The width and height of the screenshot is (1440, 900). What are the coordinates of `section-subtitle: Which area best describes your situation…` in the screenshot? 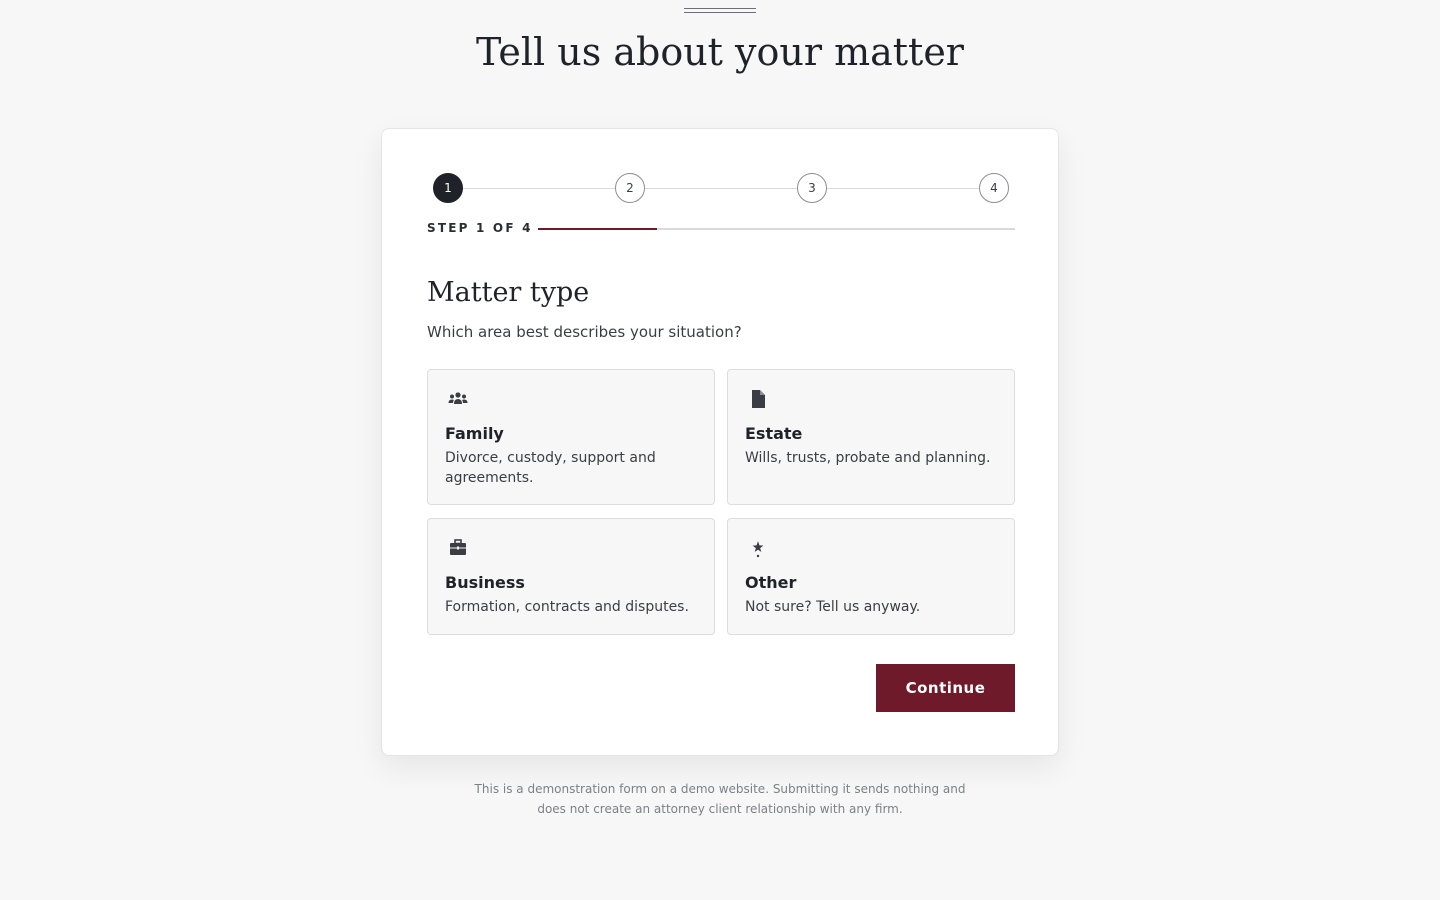 It's located at (584, 332).